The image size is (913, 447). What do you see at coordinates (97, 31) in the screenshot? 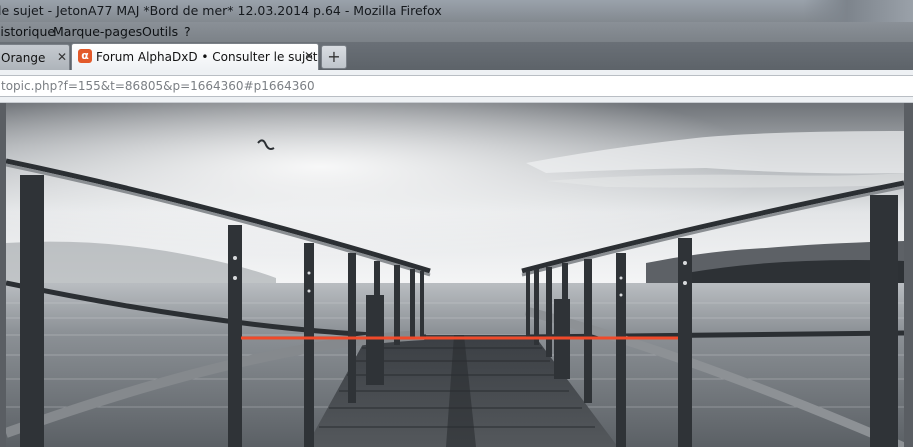
I see `menu-item-bookmarks: Marque-pages` at bounding box center [97, 31].